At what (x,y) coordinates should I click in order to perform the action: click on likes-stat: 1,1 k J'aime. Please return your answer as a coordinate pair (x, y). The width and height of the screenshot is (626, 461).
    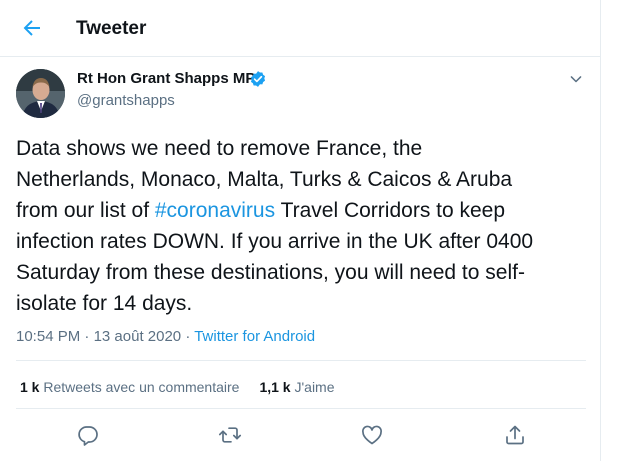
    Looking at the image, I should click on (296, 387).